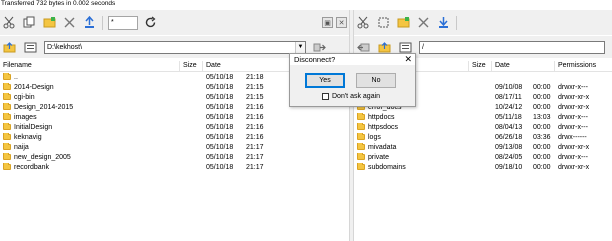 This screenshot has height=241, width=612. What do you see at coordinates (483, 158) in the screenshot?
I see `list-item: private 08/24/05 00:00 drwxr-x---` at bounding box center [483, 158].